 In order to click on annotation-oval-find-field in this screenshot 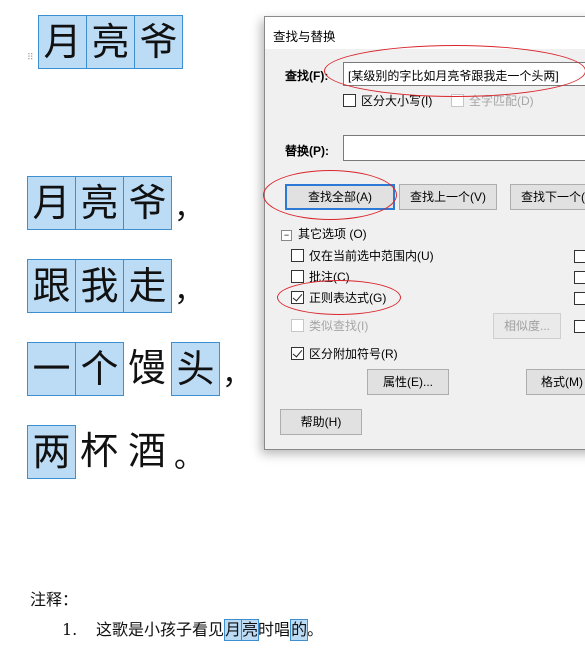, I will do `click(454, 71)`.